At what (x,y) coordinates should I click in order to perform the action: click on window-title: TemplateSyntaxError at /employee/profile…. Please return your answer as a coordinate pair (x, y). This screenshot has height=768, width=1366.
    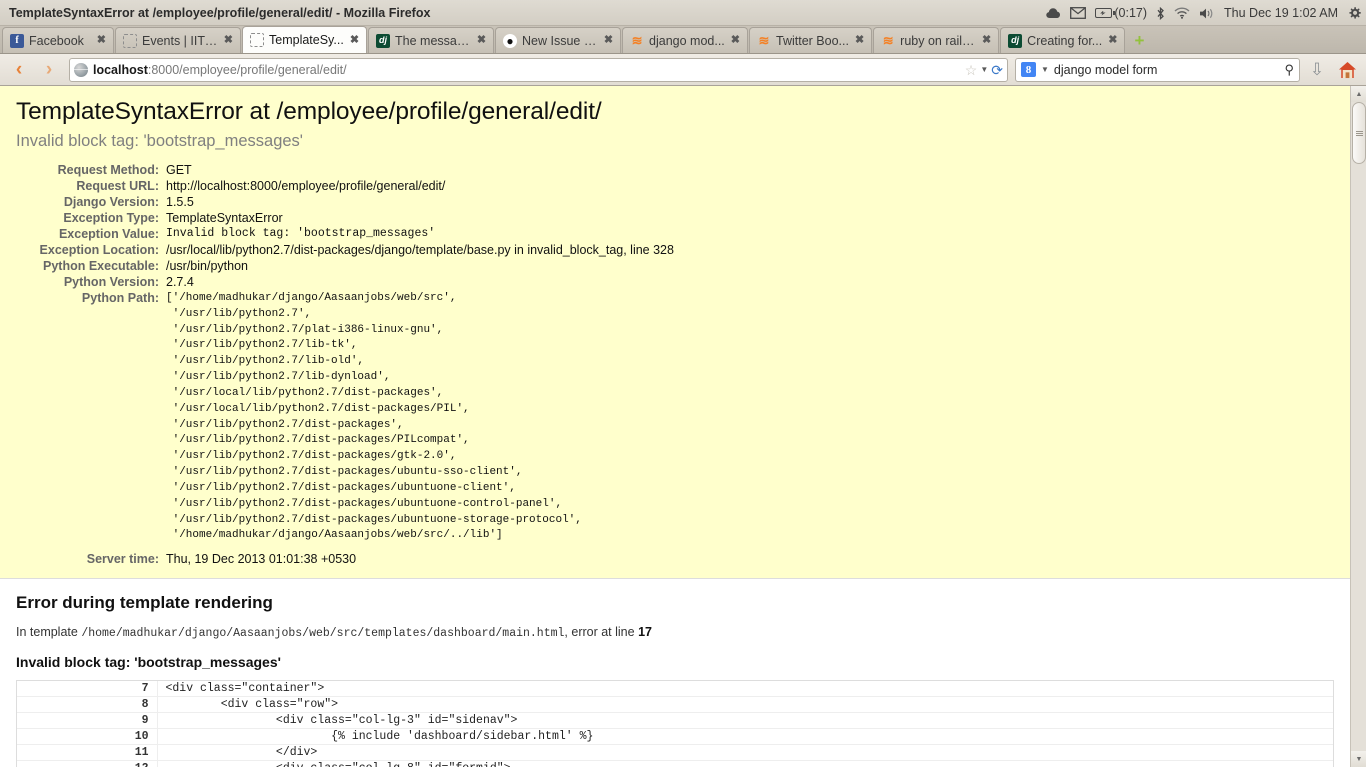
    Looking at the image, I should click on (220, 12).